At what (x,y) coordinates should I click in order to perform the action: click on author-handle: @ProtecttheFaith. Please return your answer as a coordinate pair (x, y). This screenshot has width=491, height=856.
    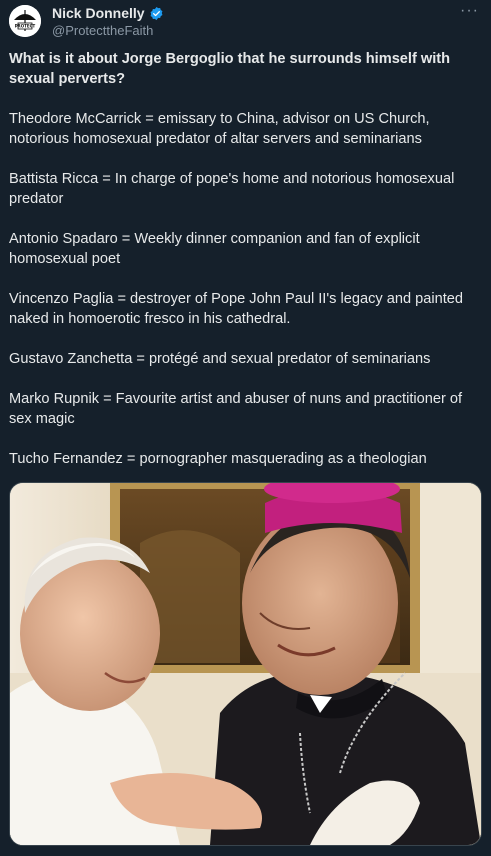
    Looking at the image, I should click on (102, 30).